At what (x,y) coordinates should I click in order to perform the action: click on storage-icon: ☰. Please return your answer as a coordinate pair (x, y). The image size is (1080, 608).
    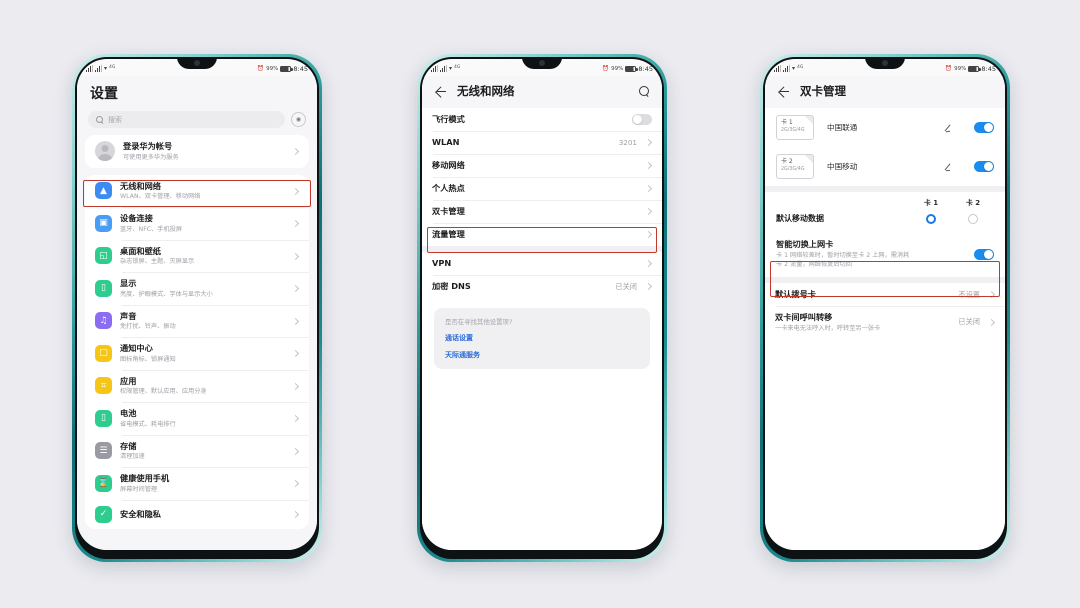
    Looking at the image, I should click on (103, 451).